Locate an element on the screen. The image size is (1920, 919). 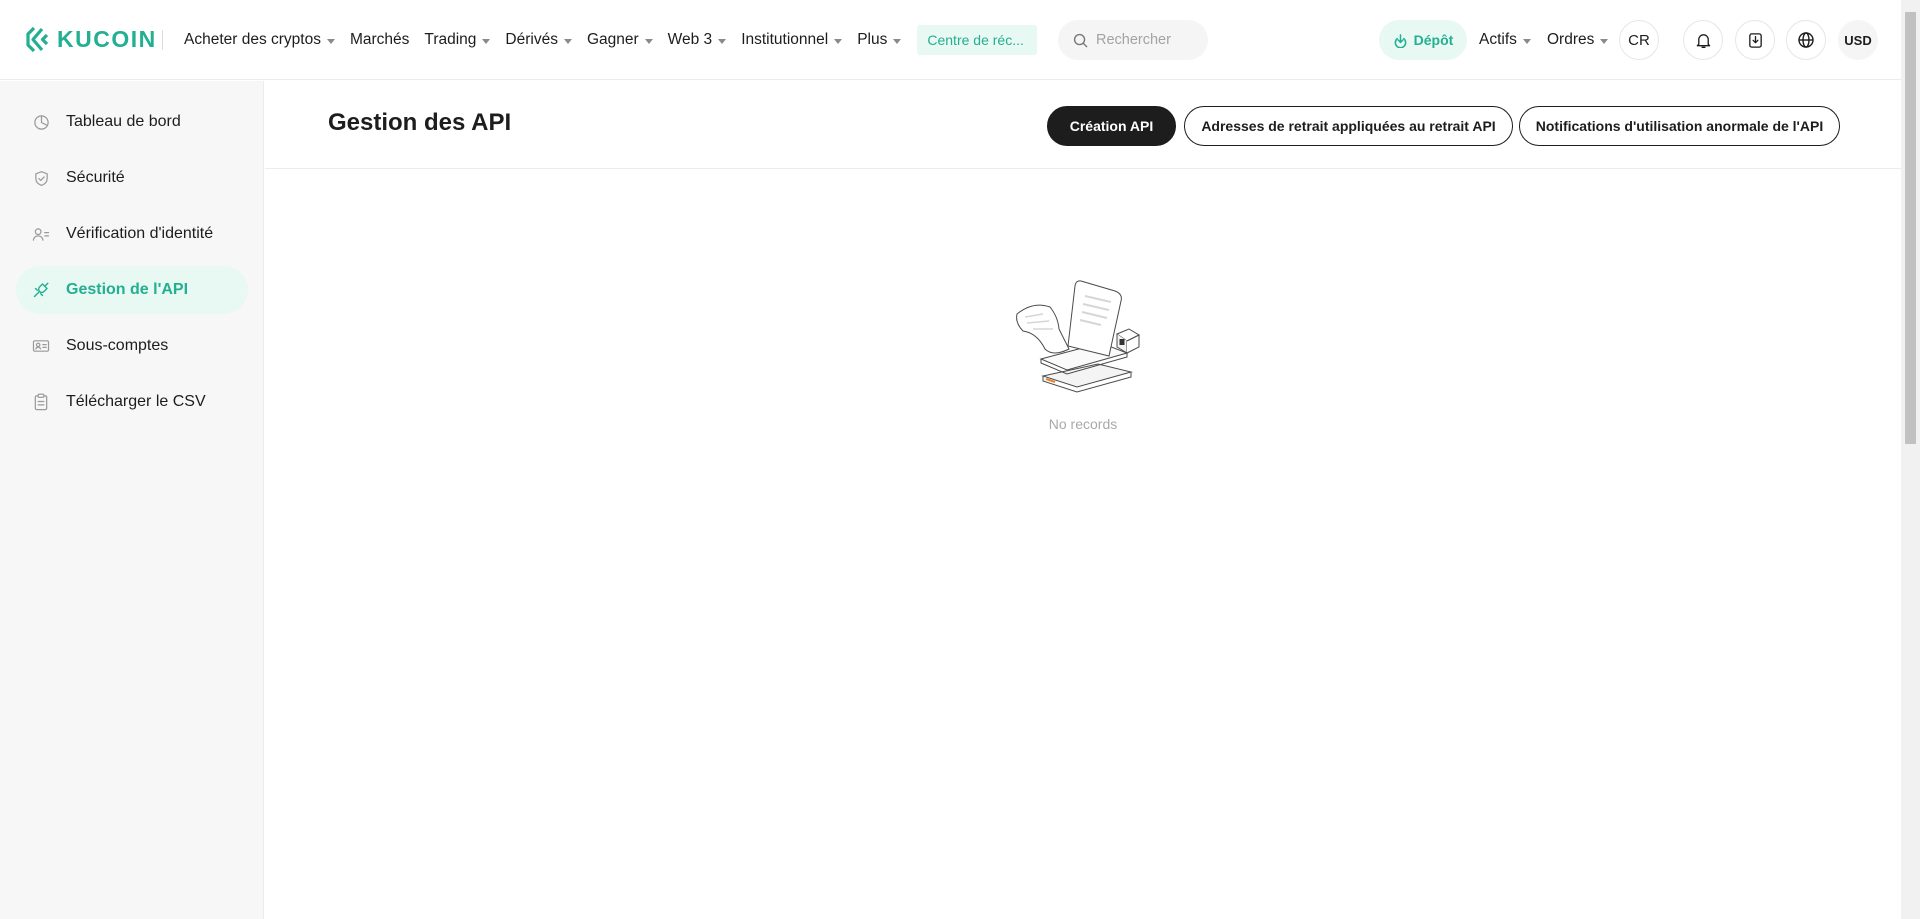
sidebar-item-identity-verification: Vérification d'identité is located at coordinates (132, 234).